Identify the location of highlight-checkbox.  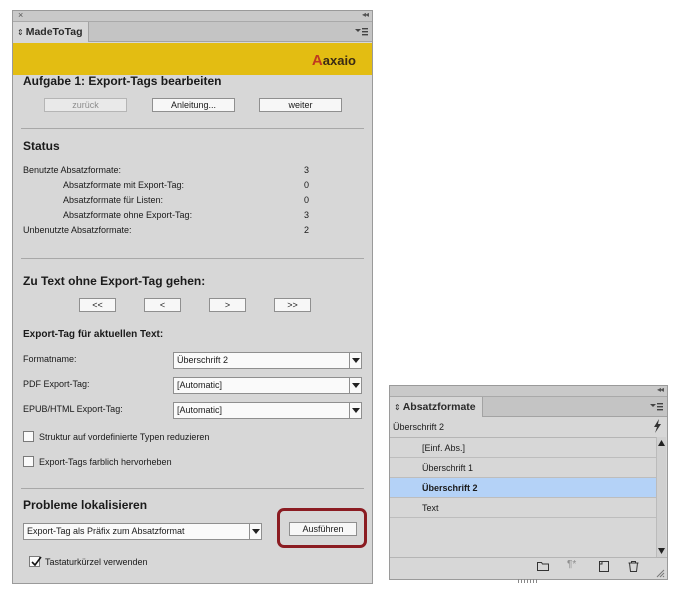
(28, 461).